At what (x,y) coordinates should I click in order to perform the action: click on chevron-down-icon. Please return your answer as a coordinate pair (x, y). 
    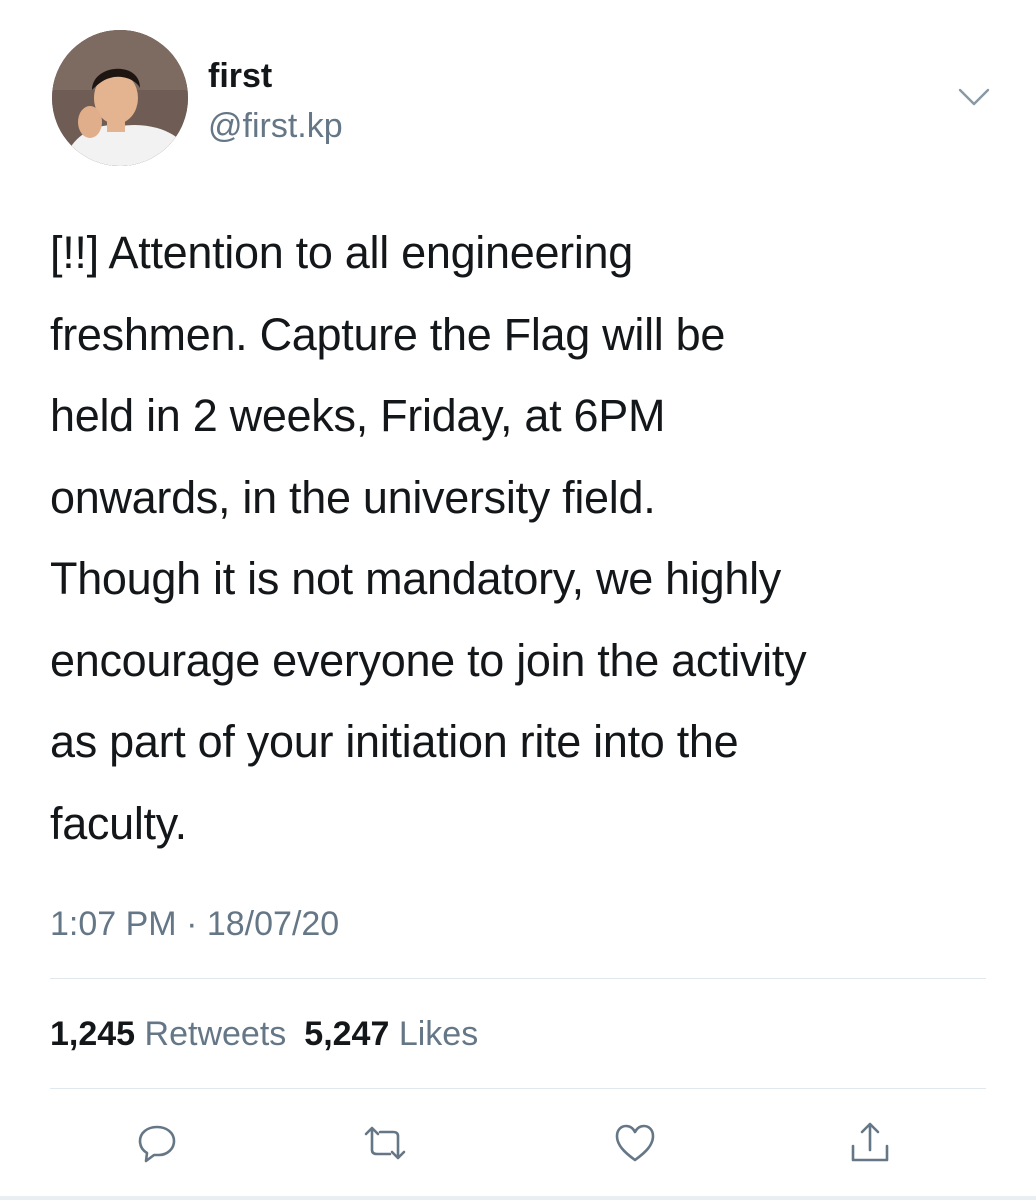
    Looking at the image, I should click on (974, 97).